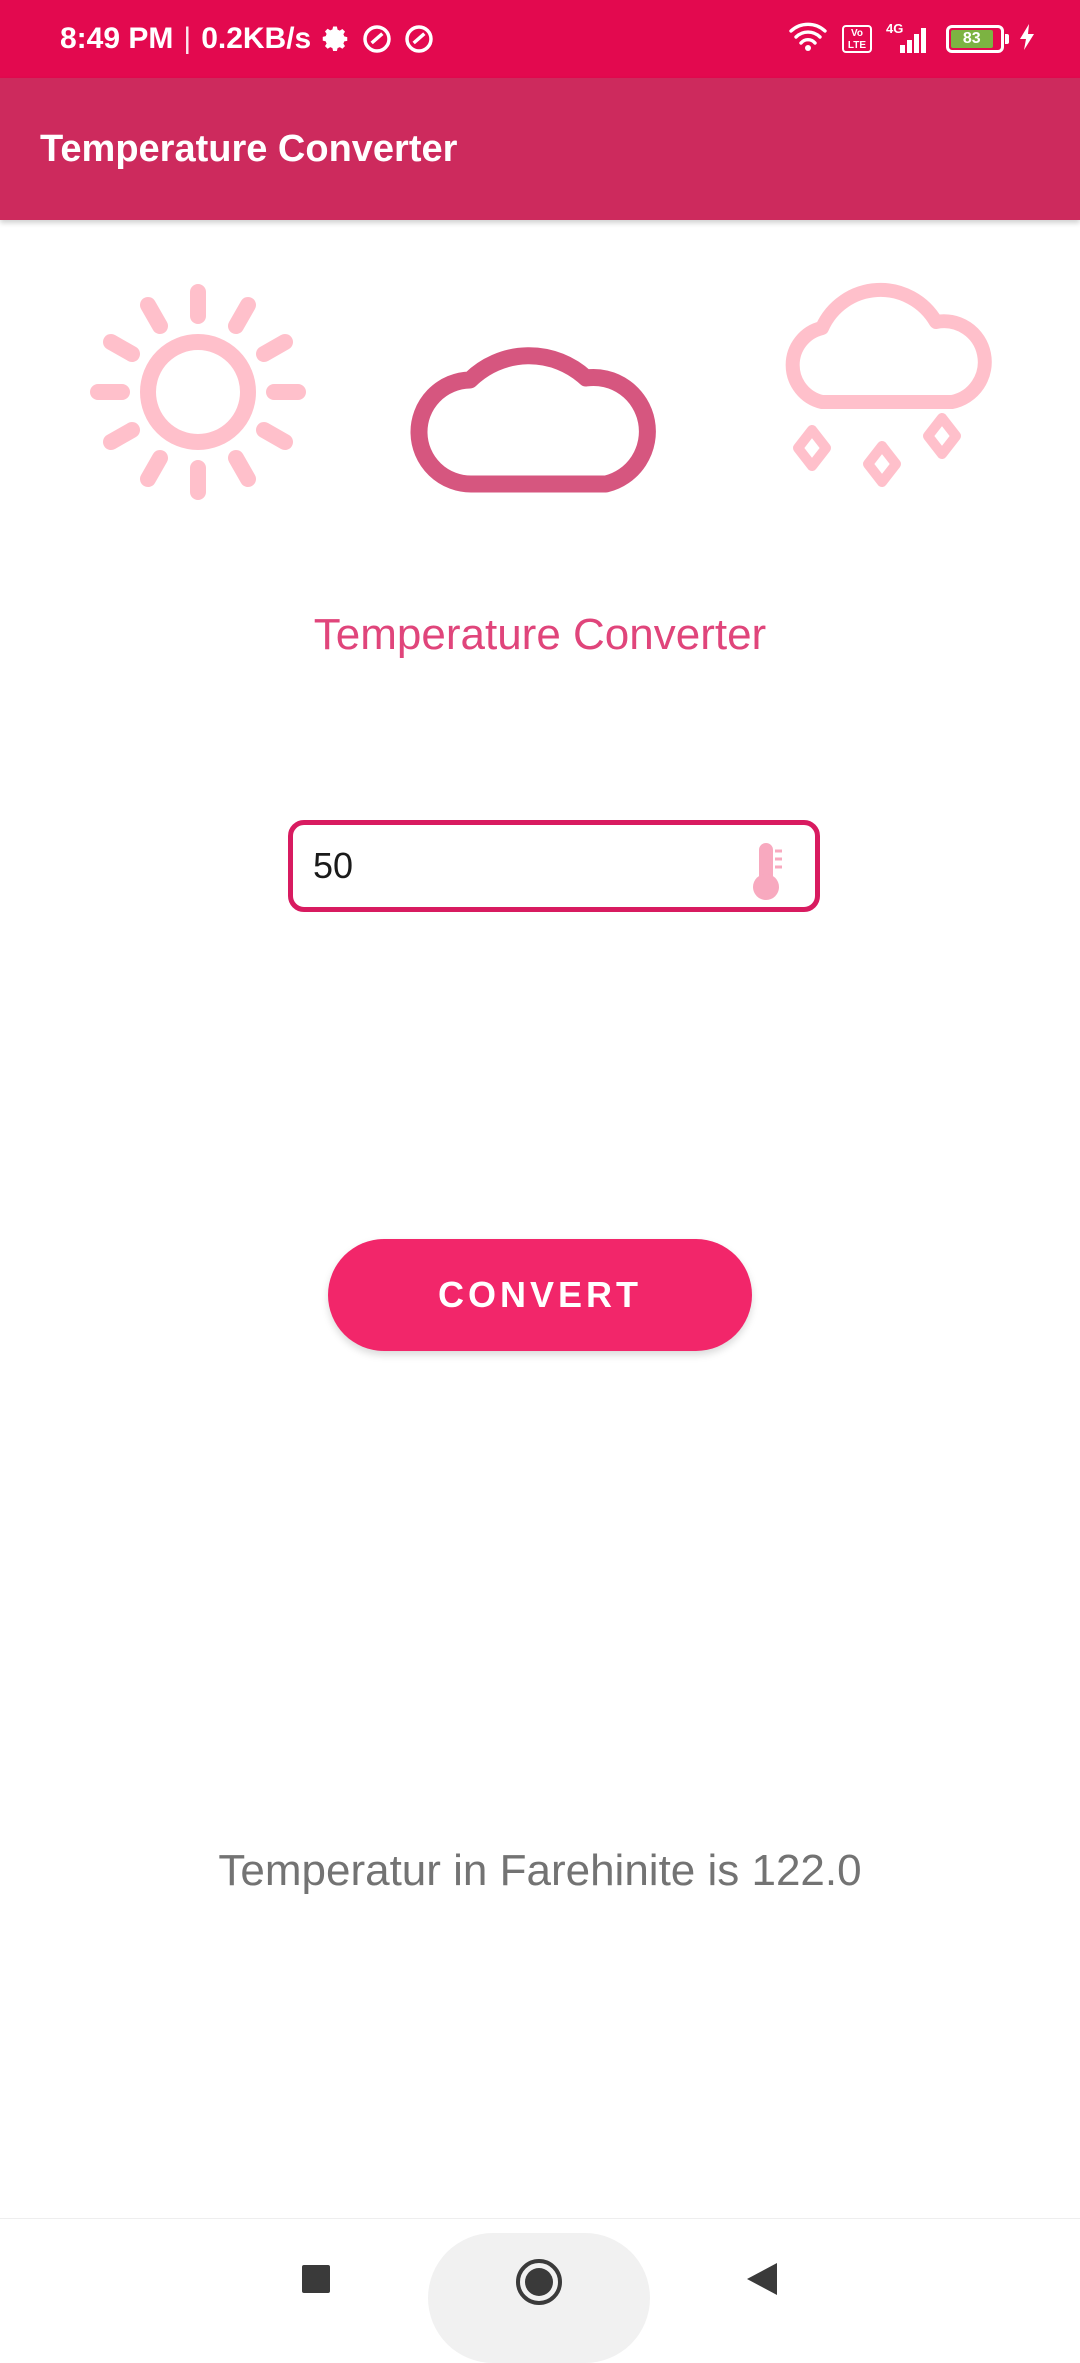  I want to click on temperature-input-container, so click(554, 866).